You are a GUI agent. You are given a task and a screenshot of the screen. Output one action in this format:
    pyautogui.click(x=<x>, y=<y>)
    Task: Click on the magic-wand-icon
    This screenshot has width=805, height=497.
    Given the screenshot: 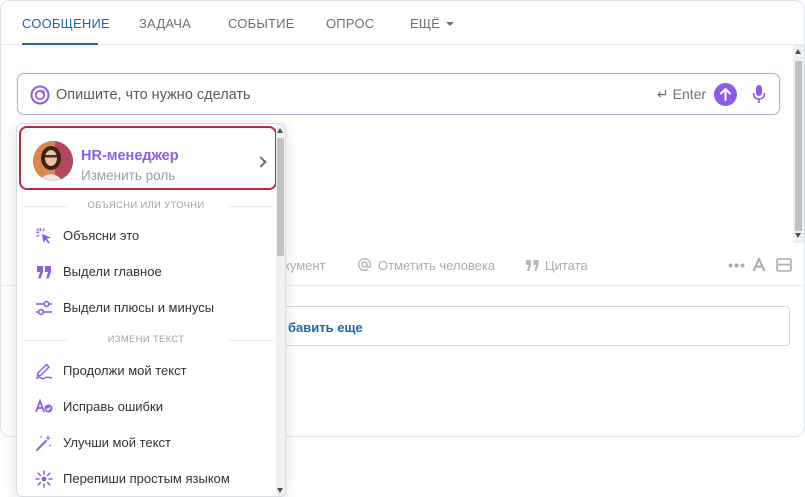 What is the action you would take?
    pyautogui.click(x=44, y=443)
    